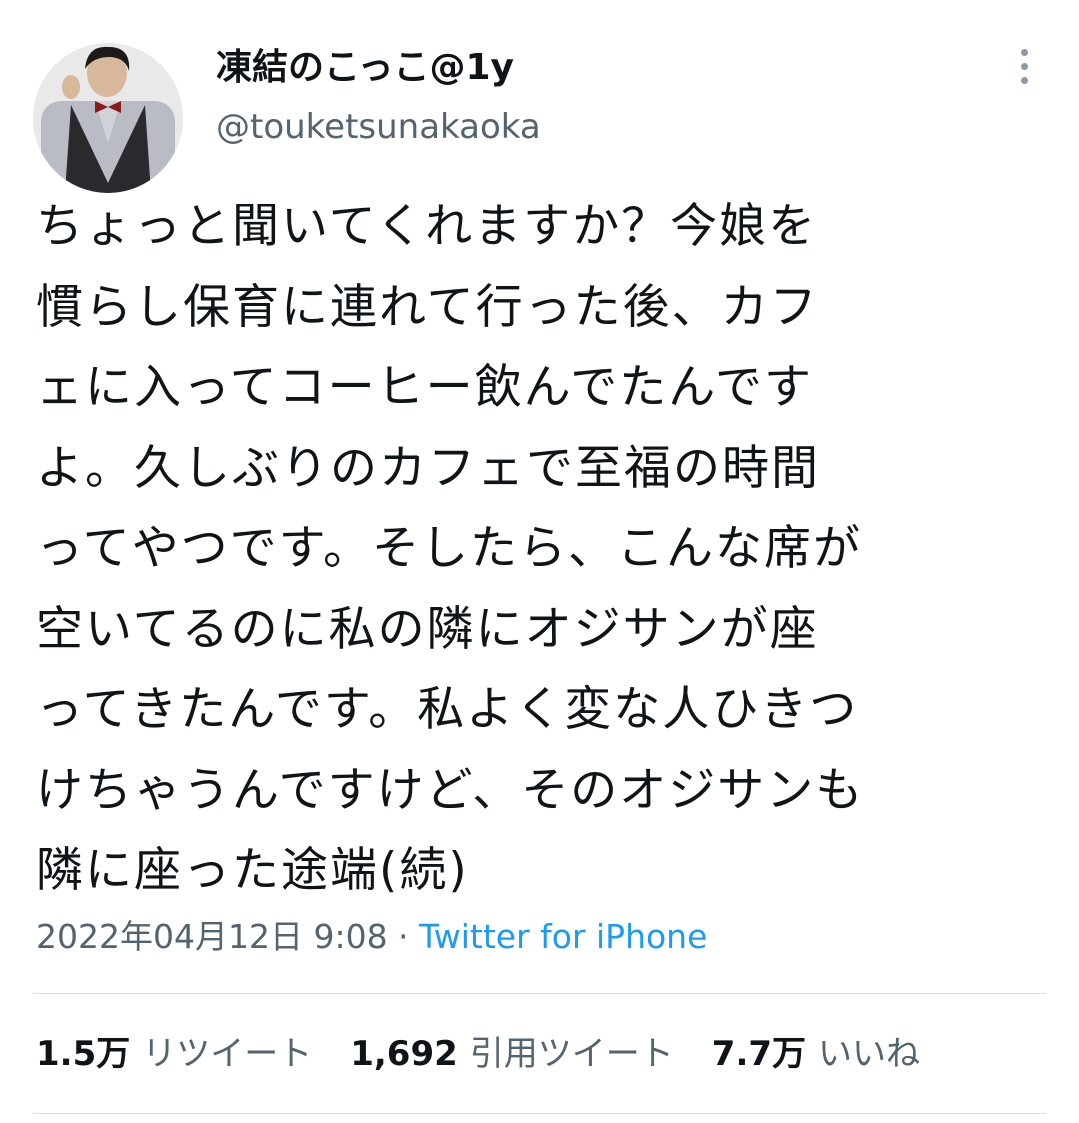 Image resolution: width=1079 pixels, height=1123 pixels. What do you see at coordinates (427, 307) in the screenshot?
I see `tweet-text-line: 慣らし保育に連れて行った後、カフ` at bounding box center [427, 307].